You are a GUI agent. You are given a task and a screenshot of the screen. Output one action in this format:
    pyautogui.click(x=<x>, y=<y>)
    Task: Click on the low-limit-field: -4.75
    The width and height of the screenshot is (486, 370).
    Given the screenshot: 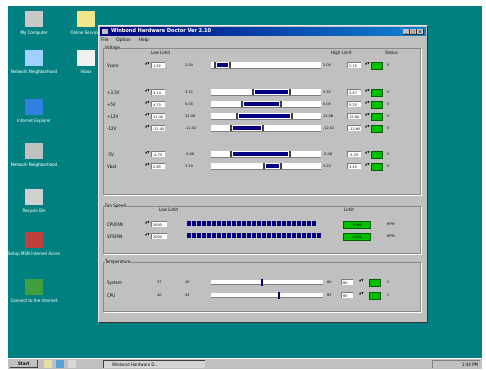 What is the action you would take?
    pyautogui.click(x=158, y=154)
    